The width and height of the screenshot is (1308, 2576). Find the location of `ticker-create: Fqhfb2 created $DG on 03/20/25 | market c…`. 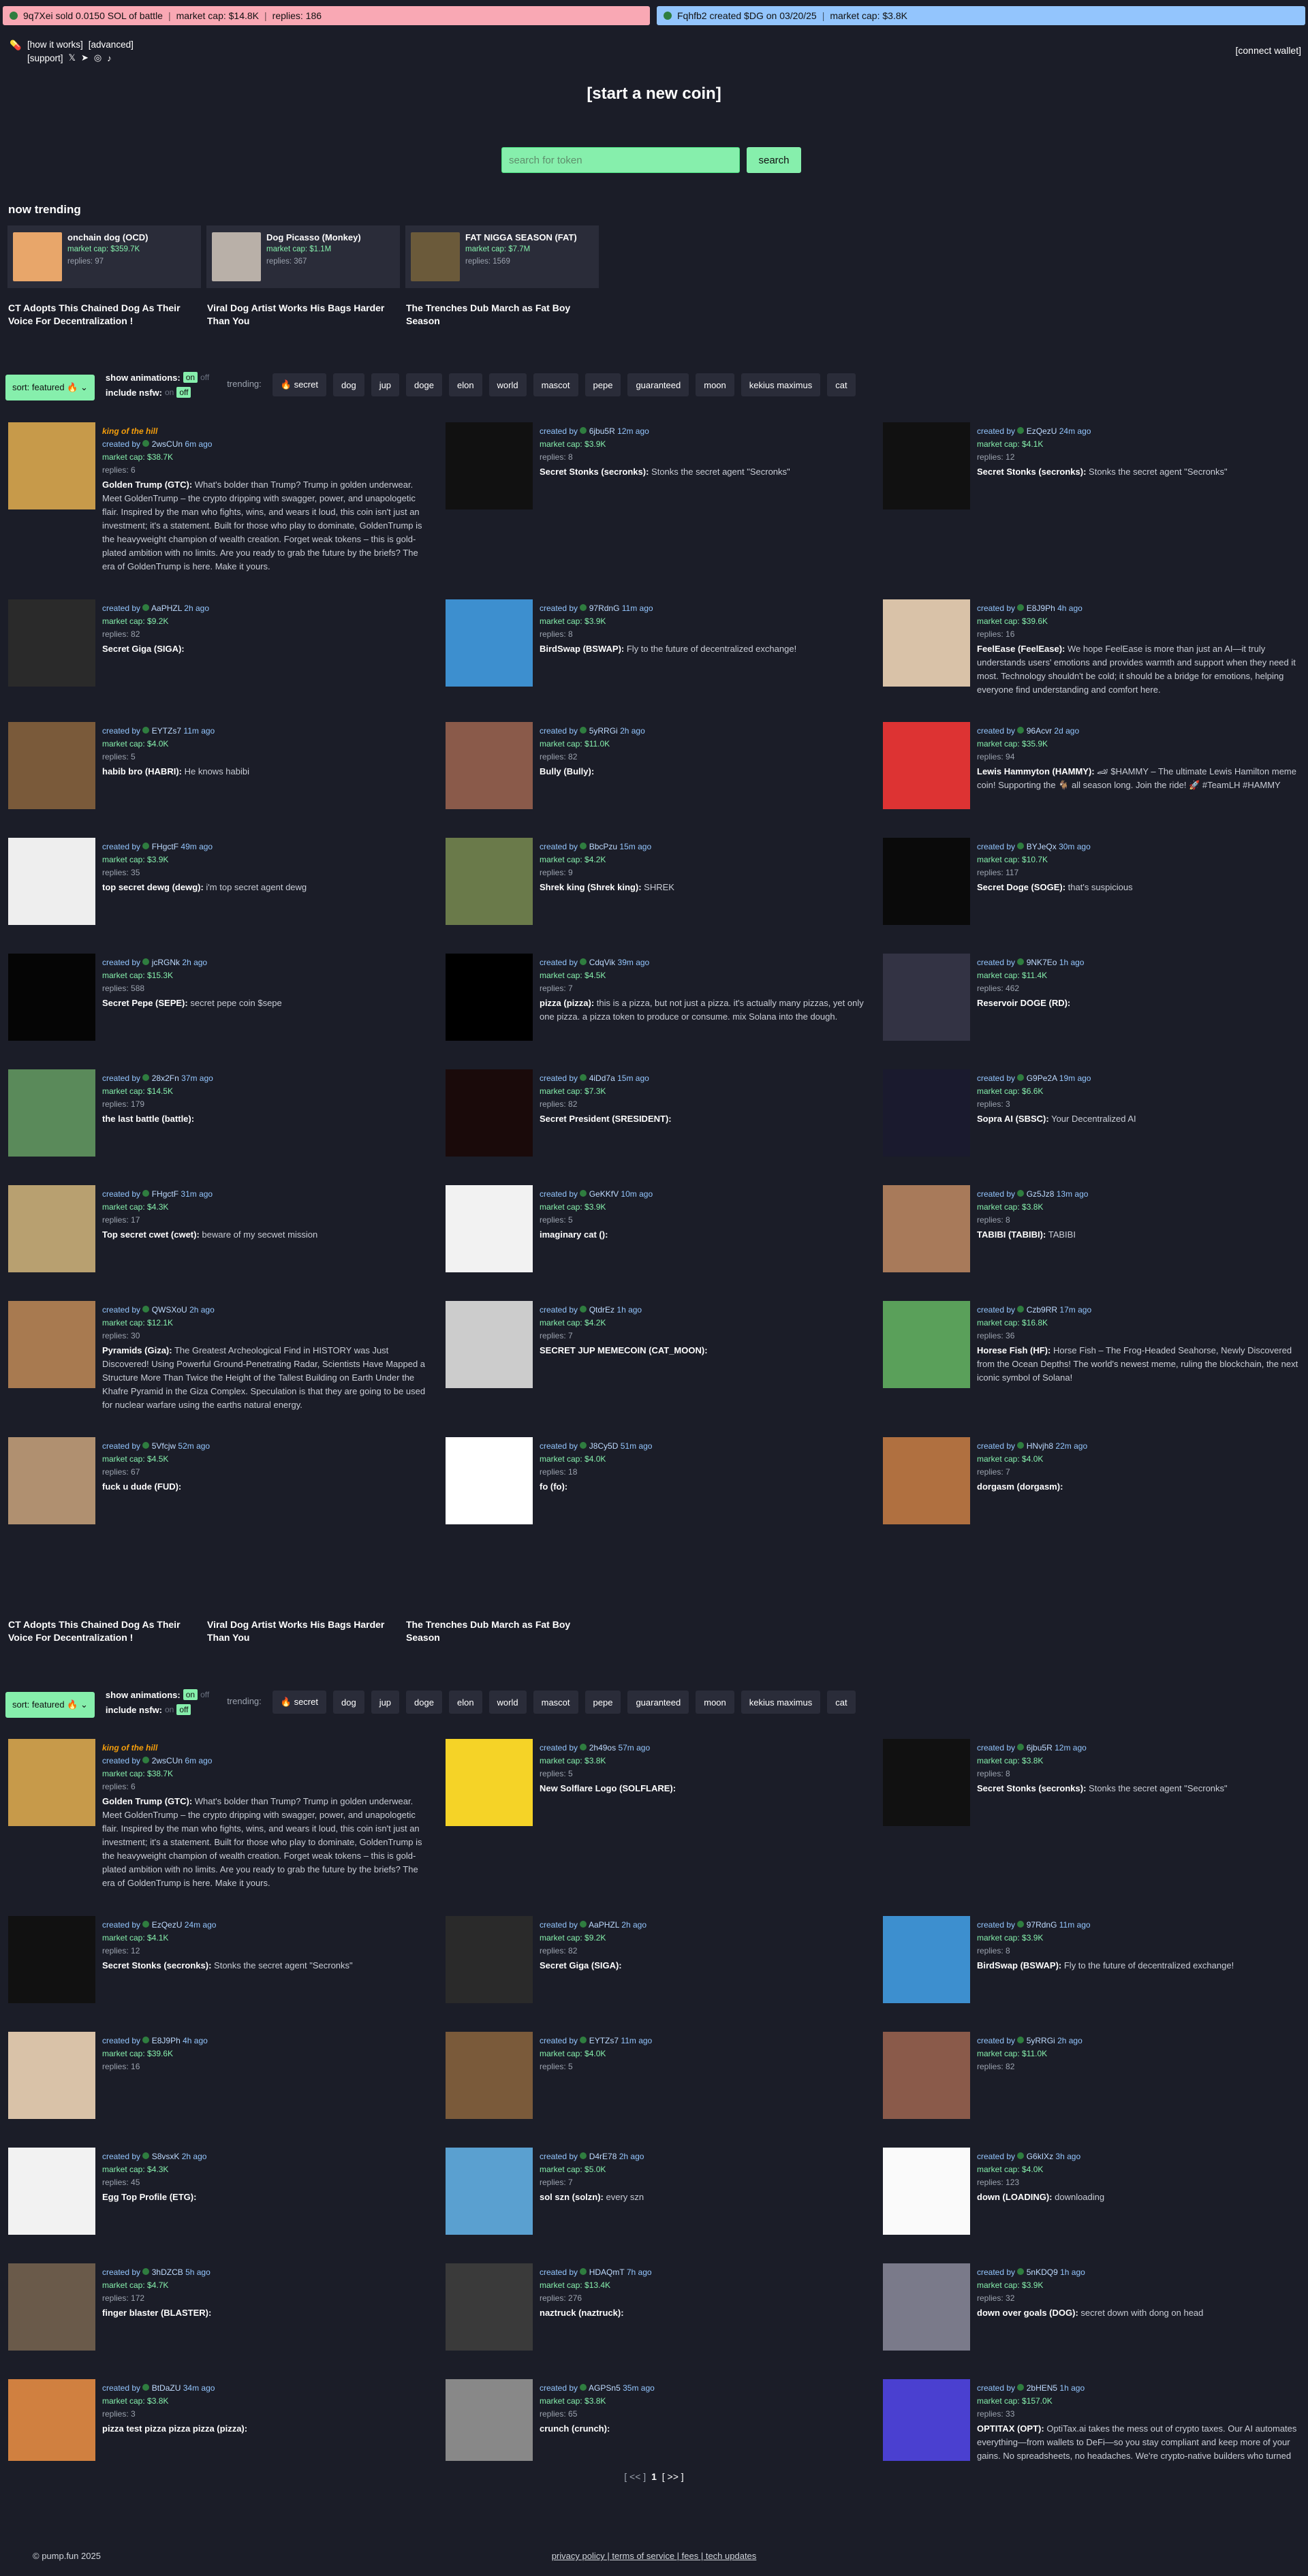

ticker-create: Fqhfb2 created $DG on 03/20/25 | market c… is located at coordinates (981, 16).